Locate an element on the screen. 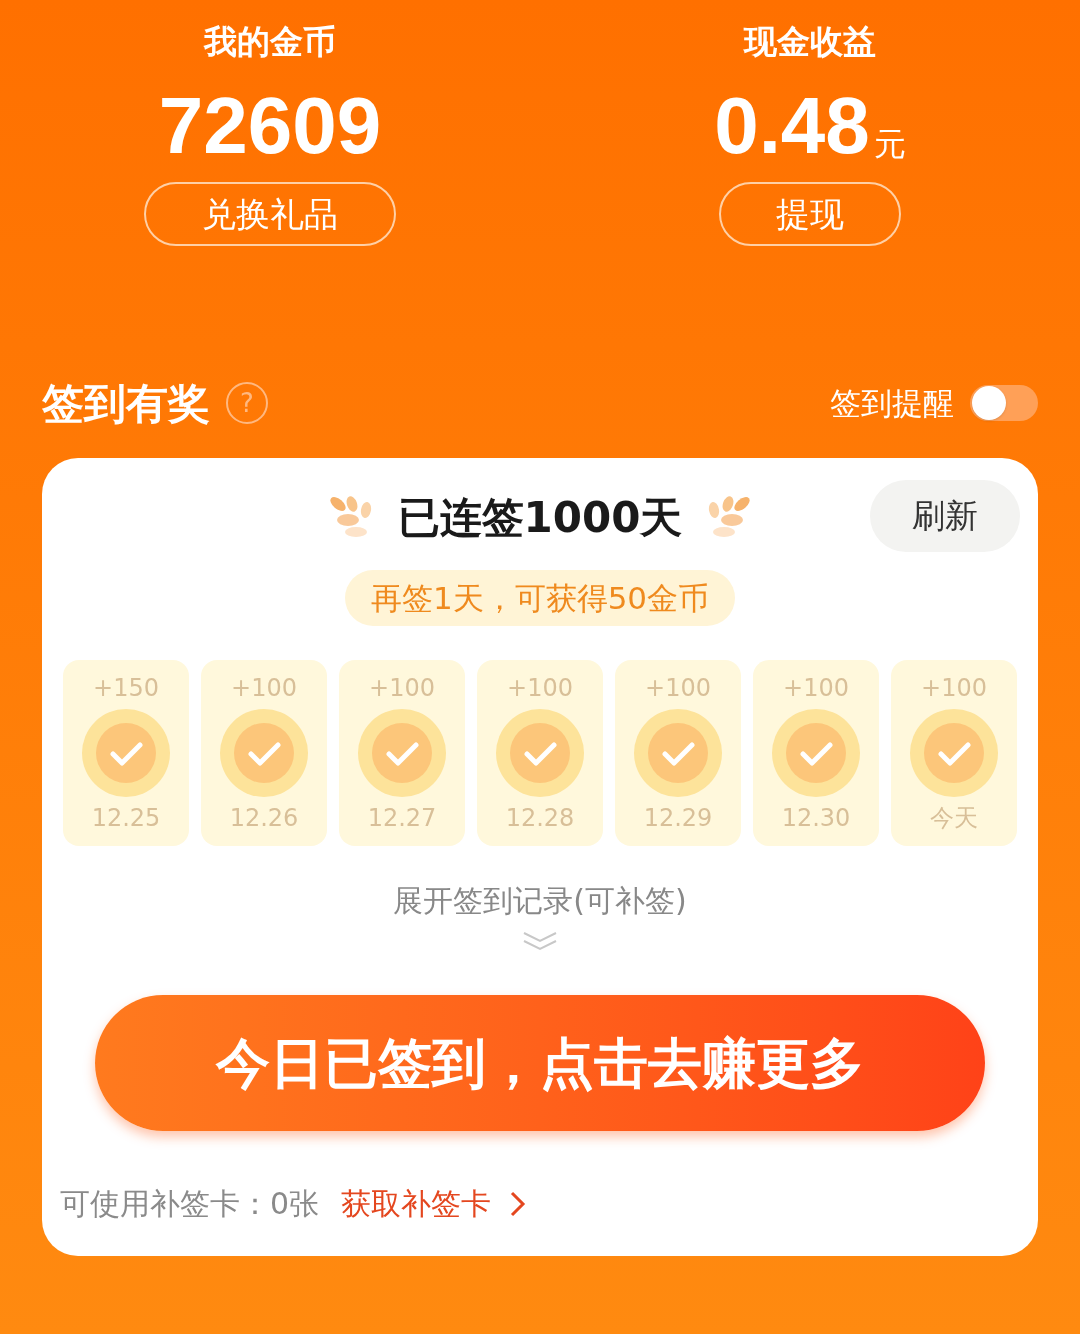  day-date: 12.29 is located at coordinates (678, 818).